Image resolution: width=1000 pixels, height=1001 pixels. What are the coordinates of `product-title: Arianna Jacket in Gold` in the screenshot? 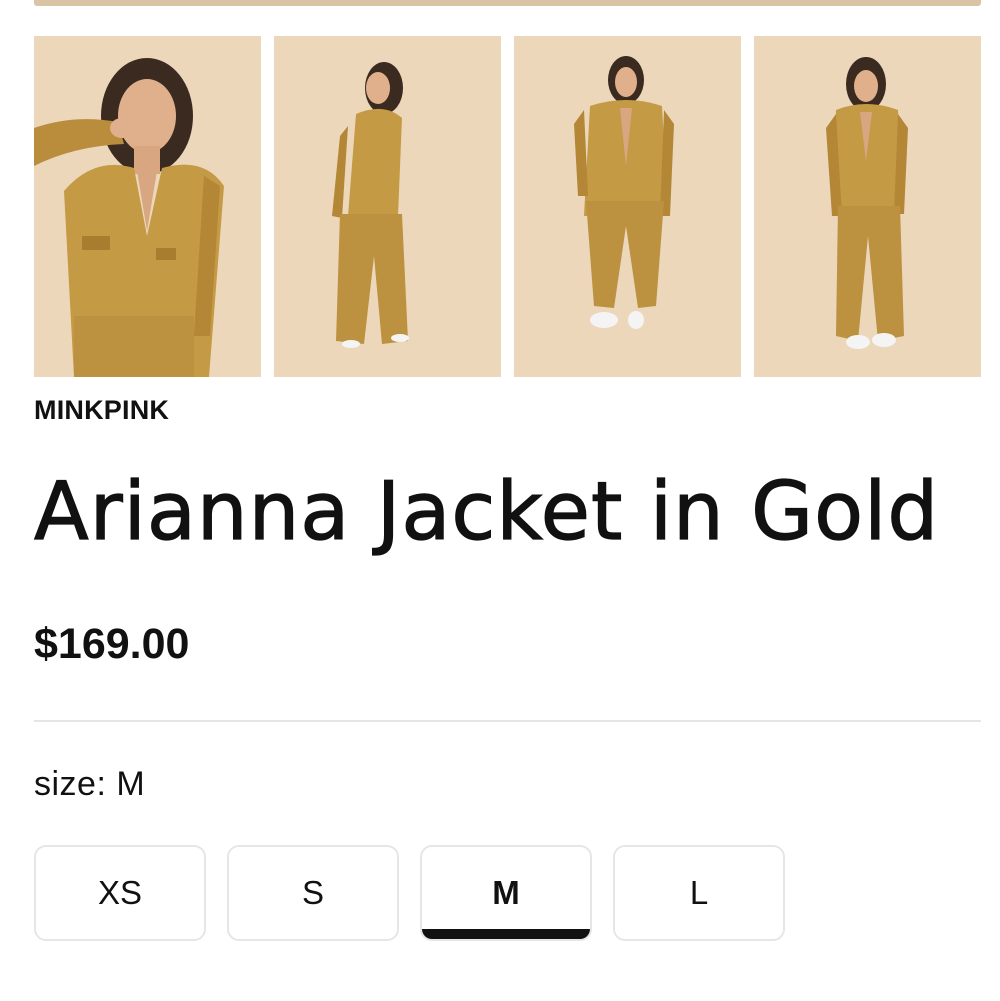 It's located at (486, 511).